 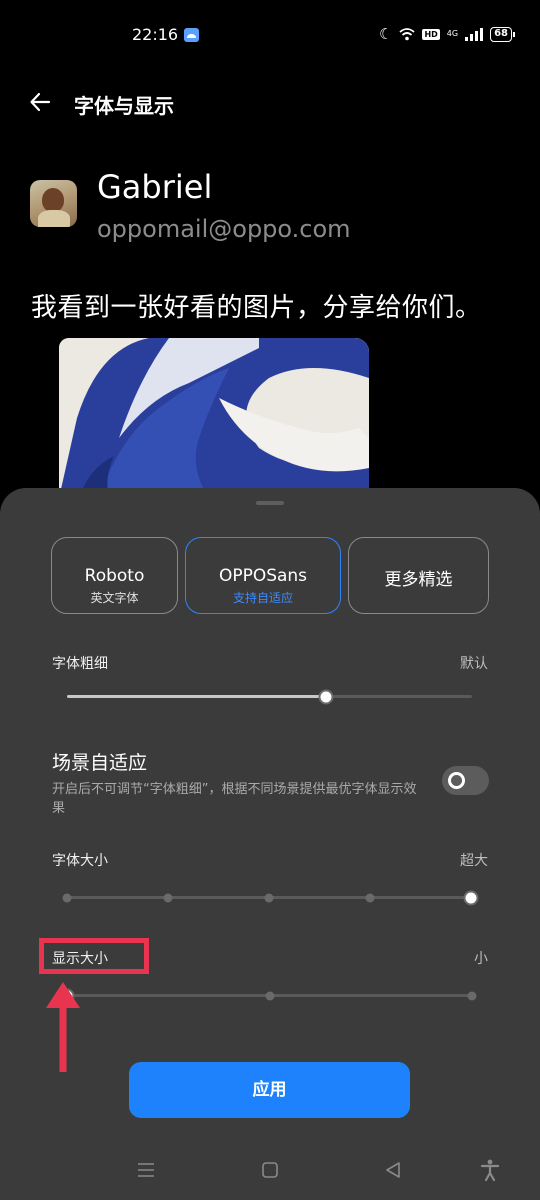 I want to click on font-card-subtitle: 支持自适应, so click(x=262, y=598).